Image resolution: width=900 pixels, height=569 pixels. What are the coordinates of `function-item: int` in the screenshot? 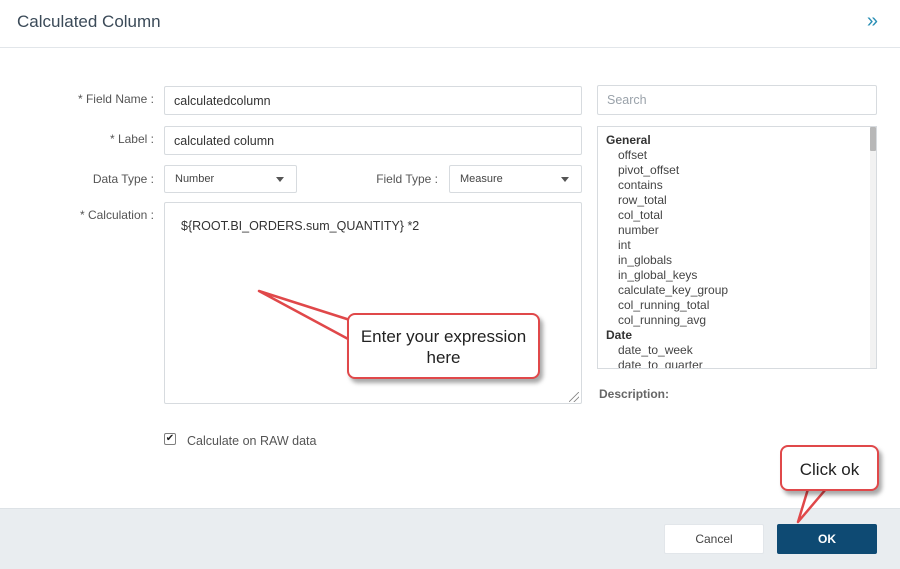 It's located at (741, 245).